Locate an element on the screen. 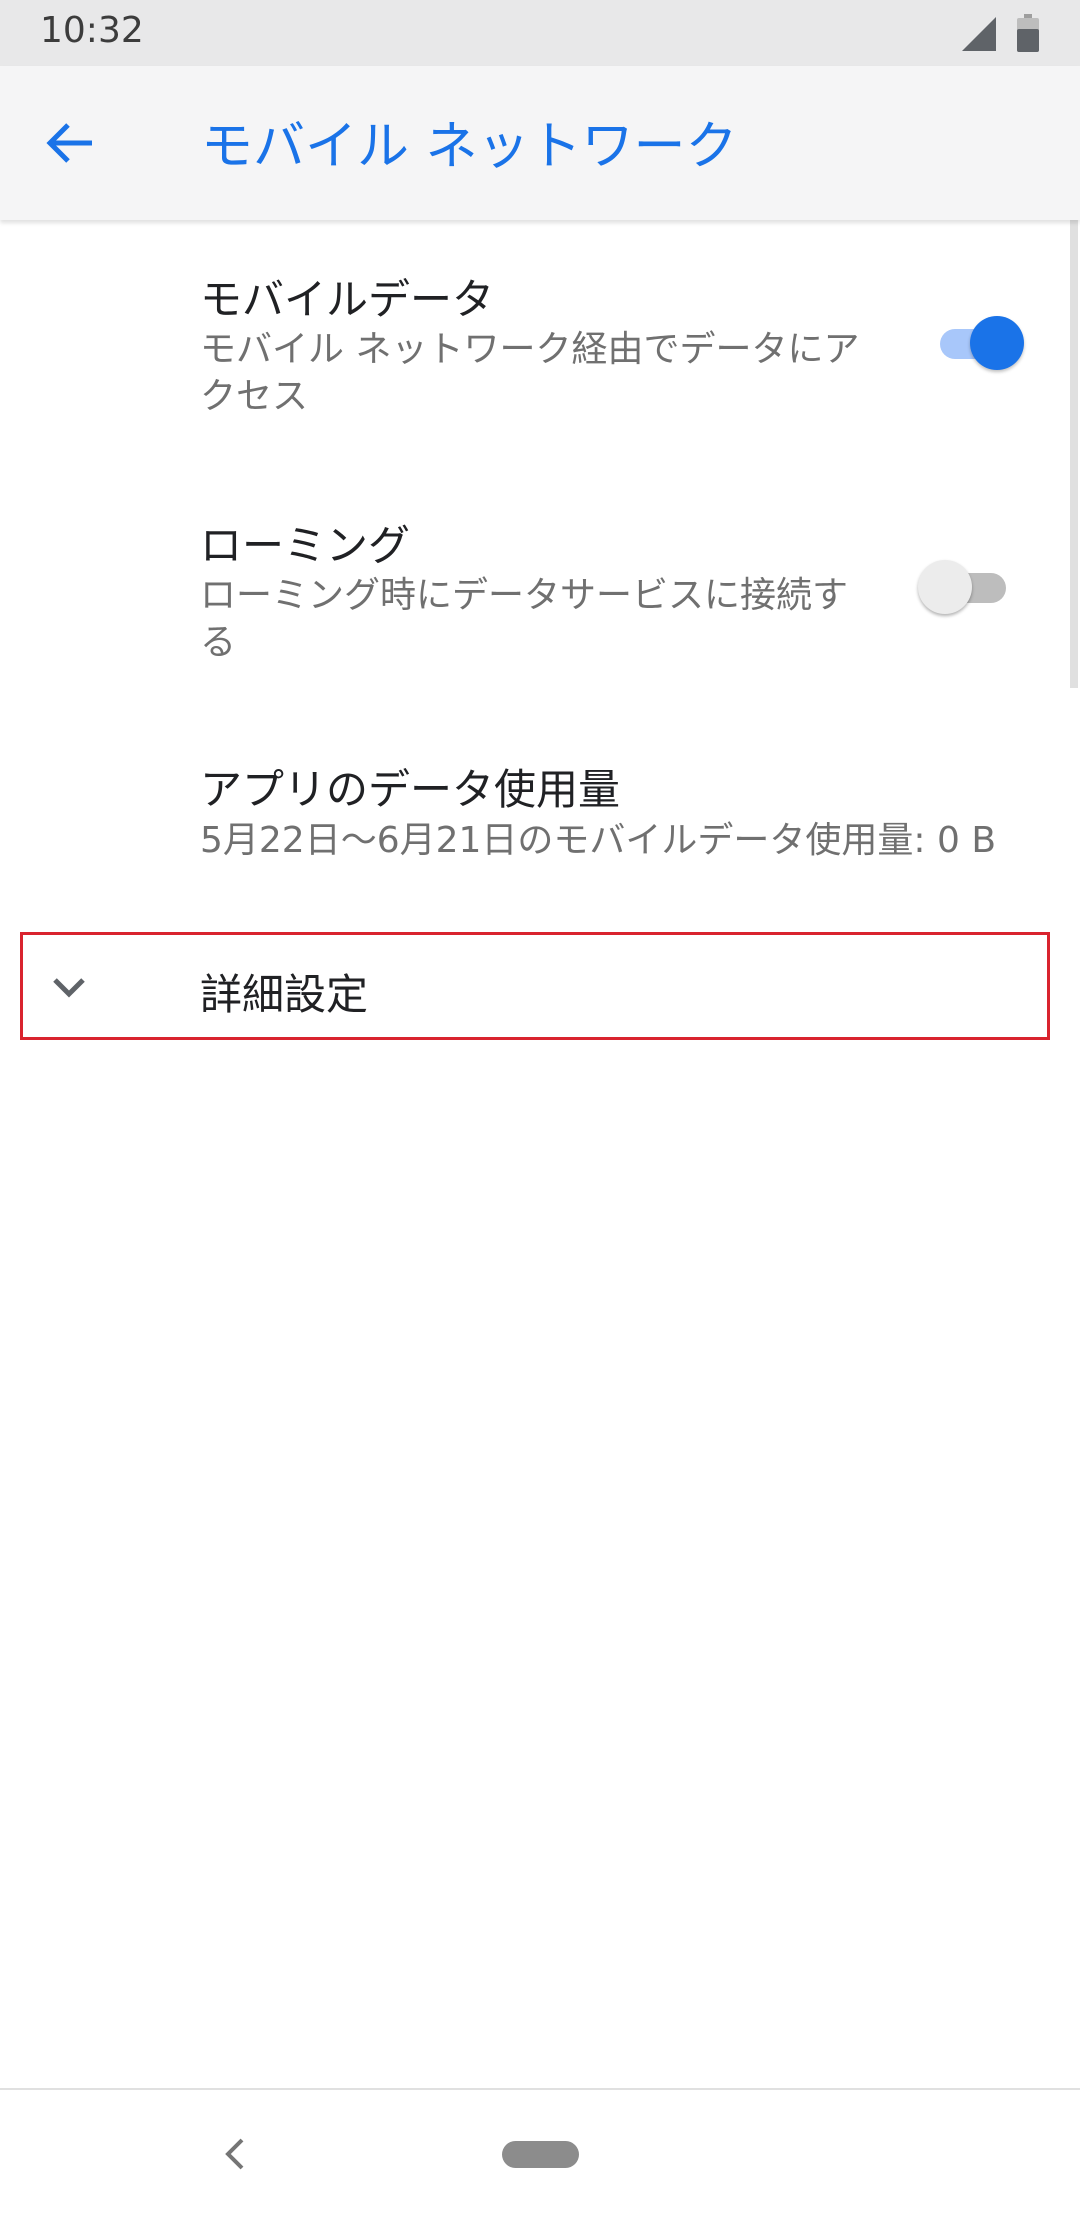 Image resolution: width=1080 pixels, height=2220 pixels. pref-app-data-usage: アプリのデータ使用量 5月22日〜6月21日のモバイルデータ使用量: 0 B is located at coordinates (540, 810).